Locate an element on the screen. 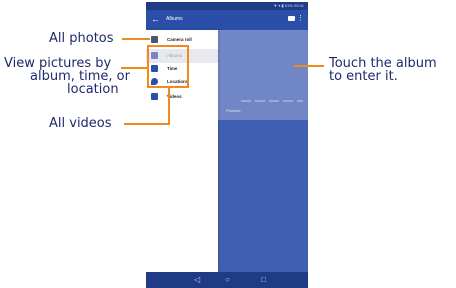 This screenshot has height=288, width=456. connector-view-by is located at coordinates (134, 68).